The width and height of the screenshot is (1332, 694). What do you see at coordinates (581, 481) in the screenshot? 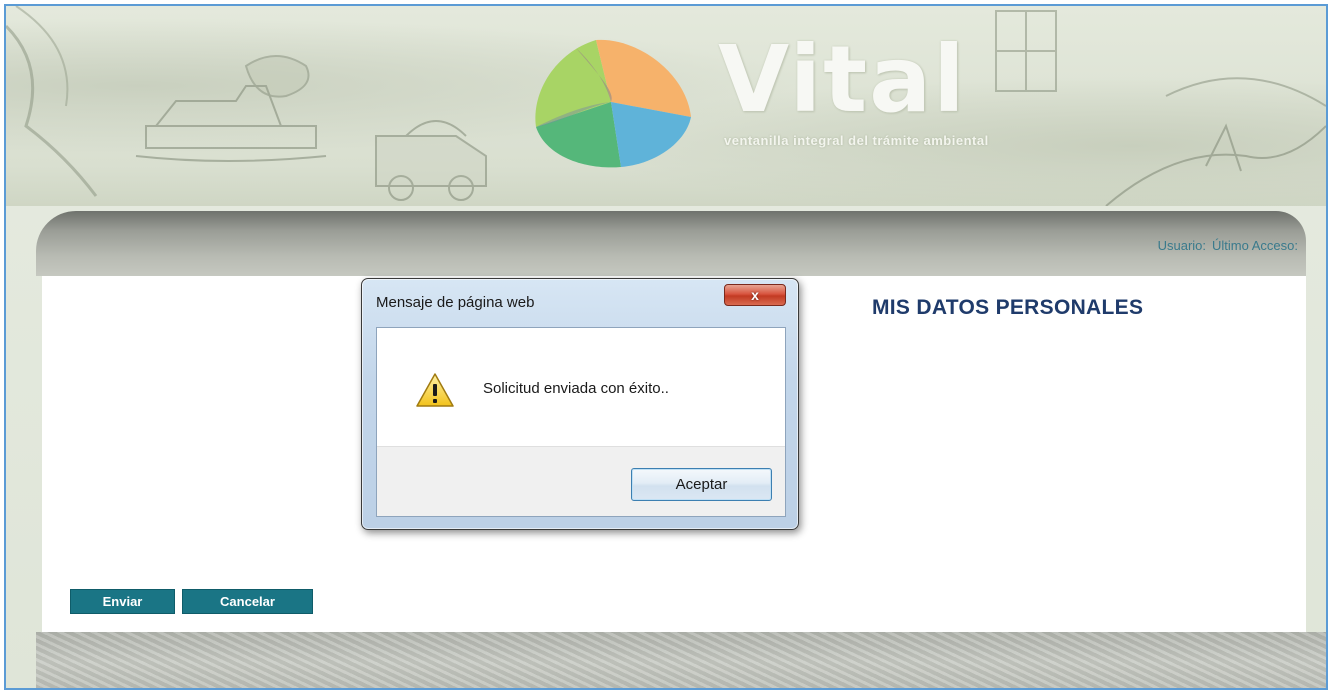
I see `dialog-footer: Aceptar` at bounding box center [581, 481].